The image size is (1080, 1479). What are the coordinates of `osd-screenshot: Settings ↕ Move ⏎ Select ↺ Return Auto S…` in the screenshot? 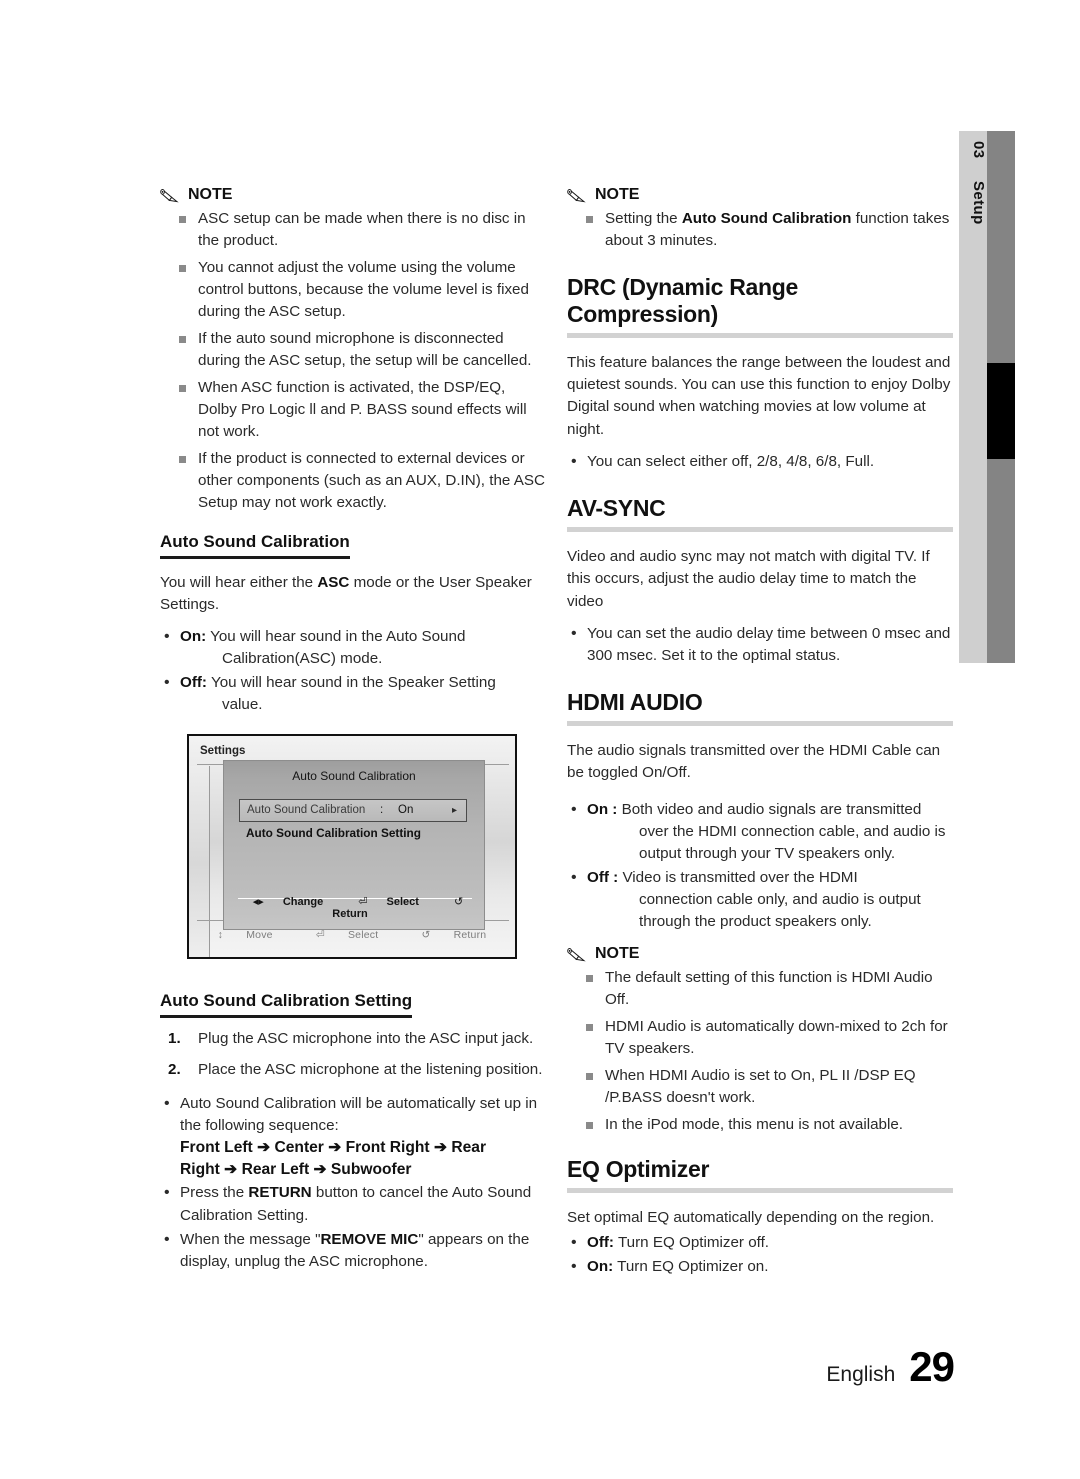 It's located at (352, 847).